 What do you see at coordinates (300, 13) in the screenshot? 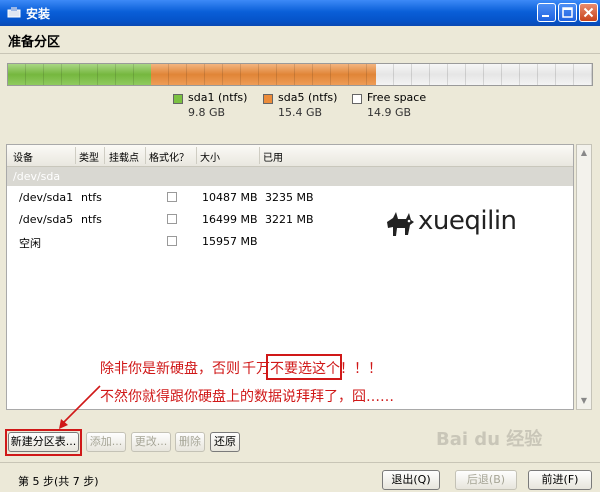
I see `title-bar: 安装` at bounding box center [300, 13].